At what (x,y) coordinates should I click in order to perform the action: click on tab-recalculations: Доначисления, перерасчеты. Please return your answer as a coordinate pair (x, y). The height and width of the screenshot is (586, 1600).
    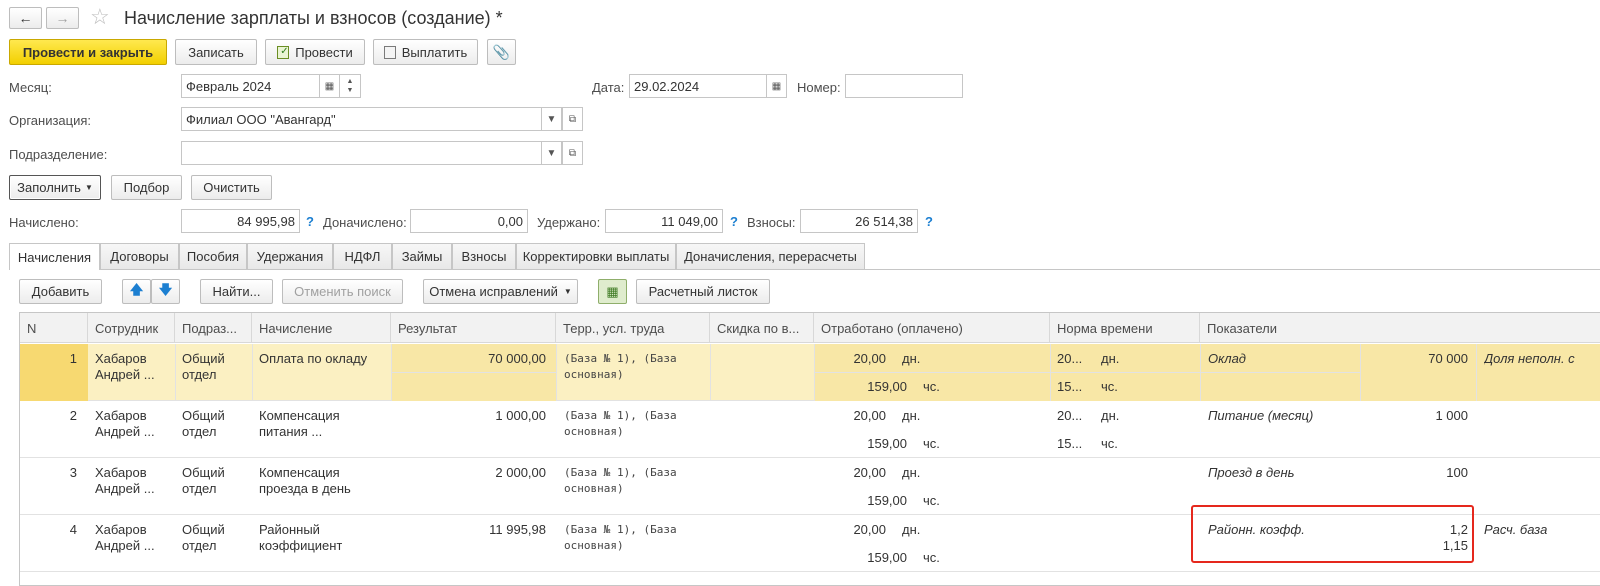
    Looking at the image, I should click on (770, 256).